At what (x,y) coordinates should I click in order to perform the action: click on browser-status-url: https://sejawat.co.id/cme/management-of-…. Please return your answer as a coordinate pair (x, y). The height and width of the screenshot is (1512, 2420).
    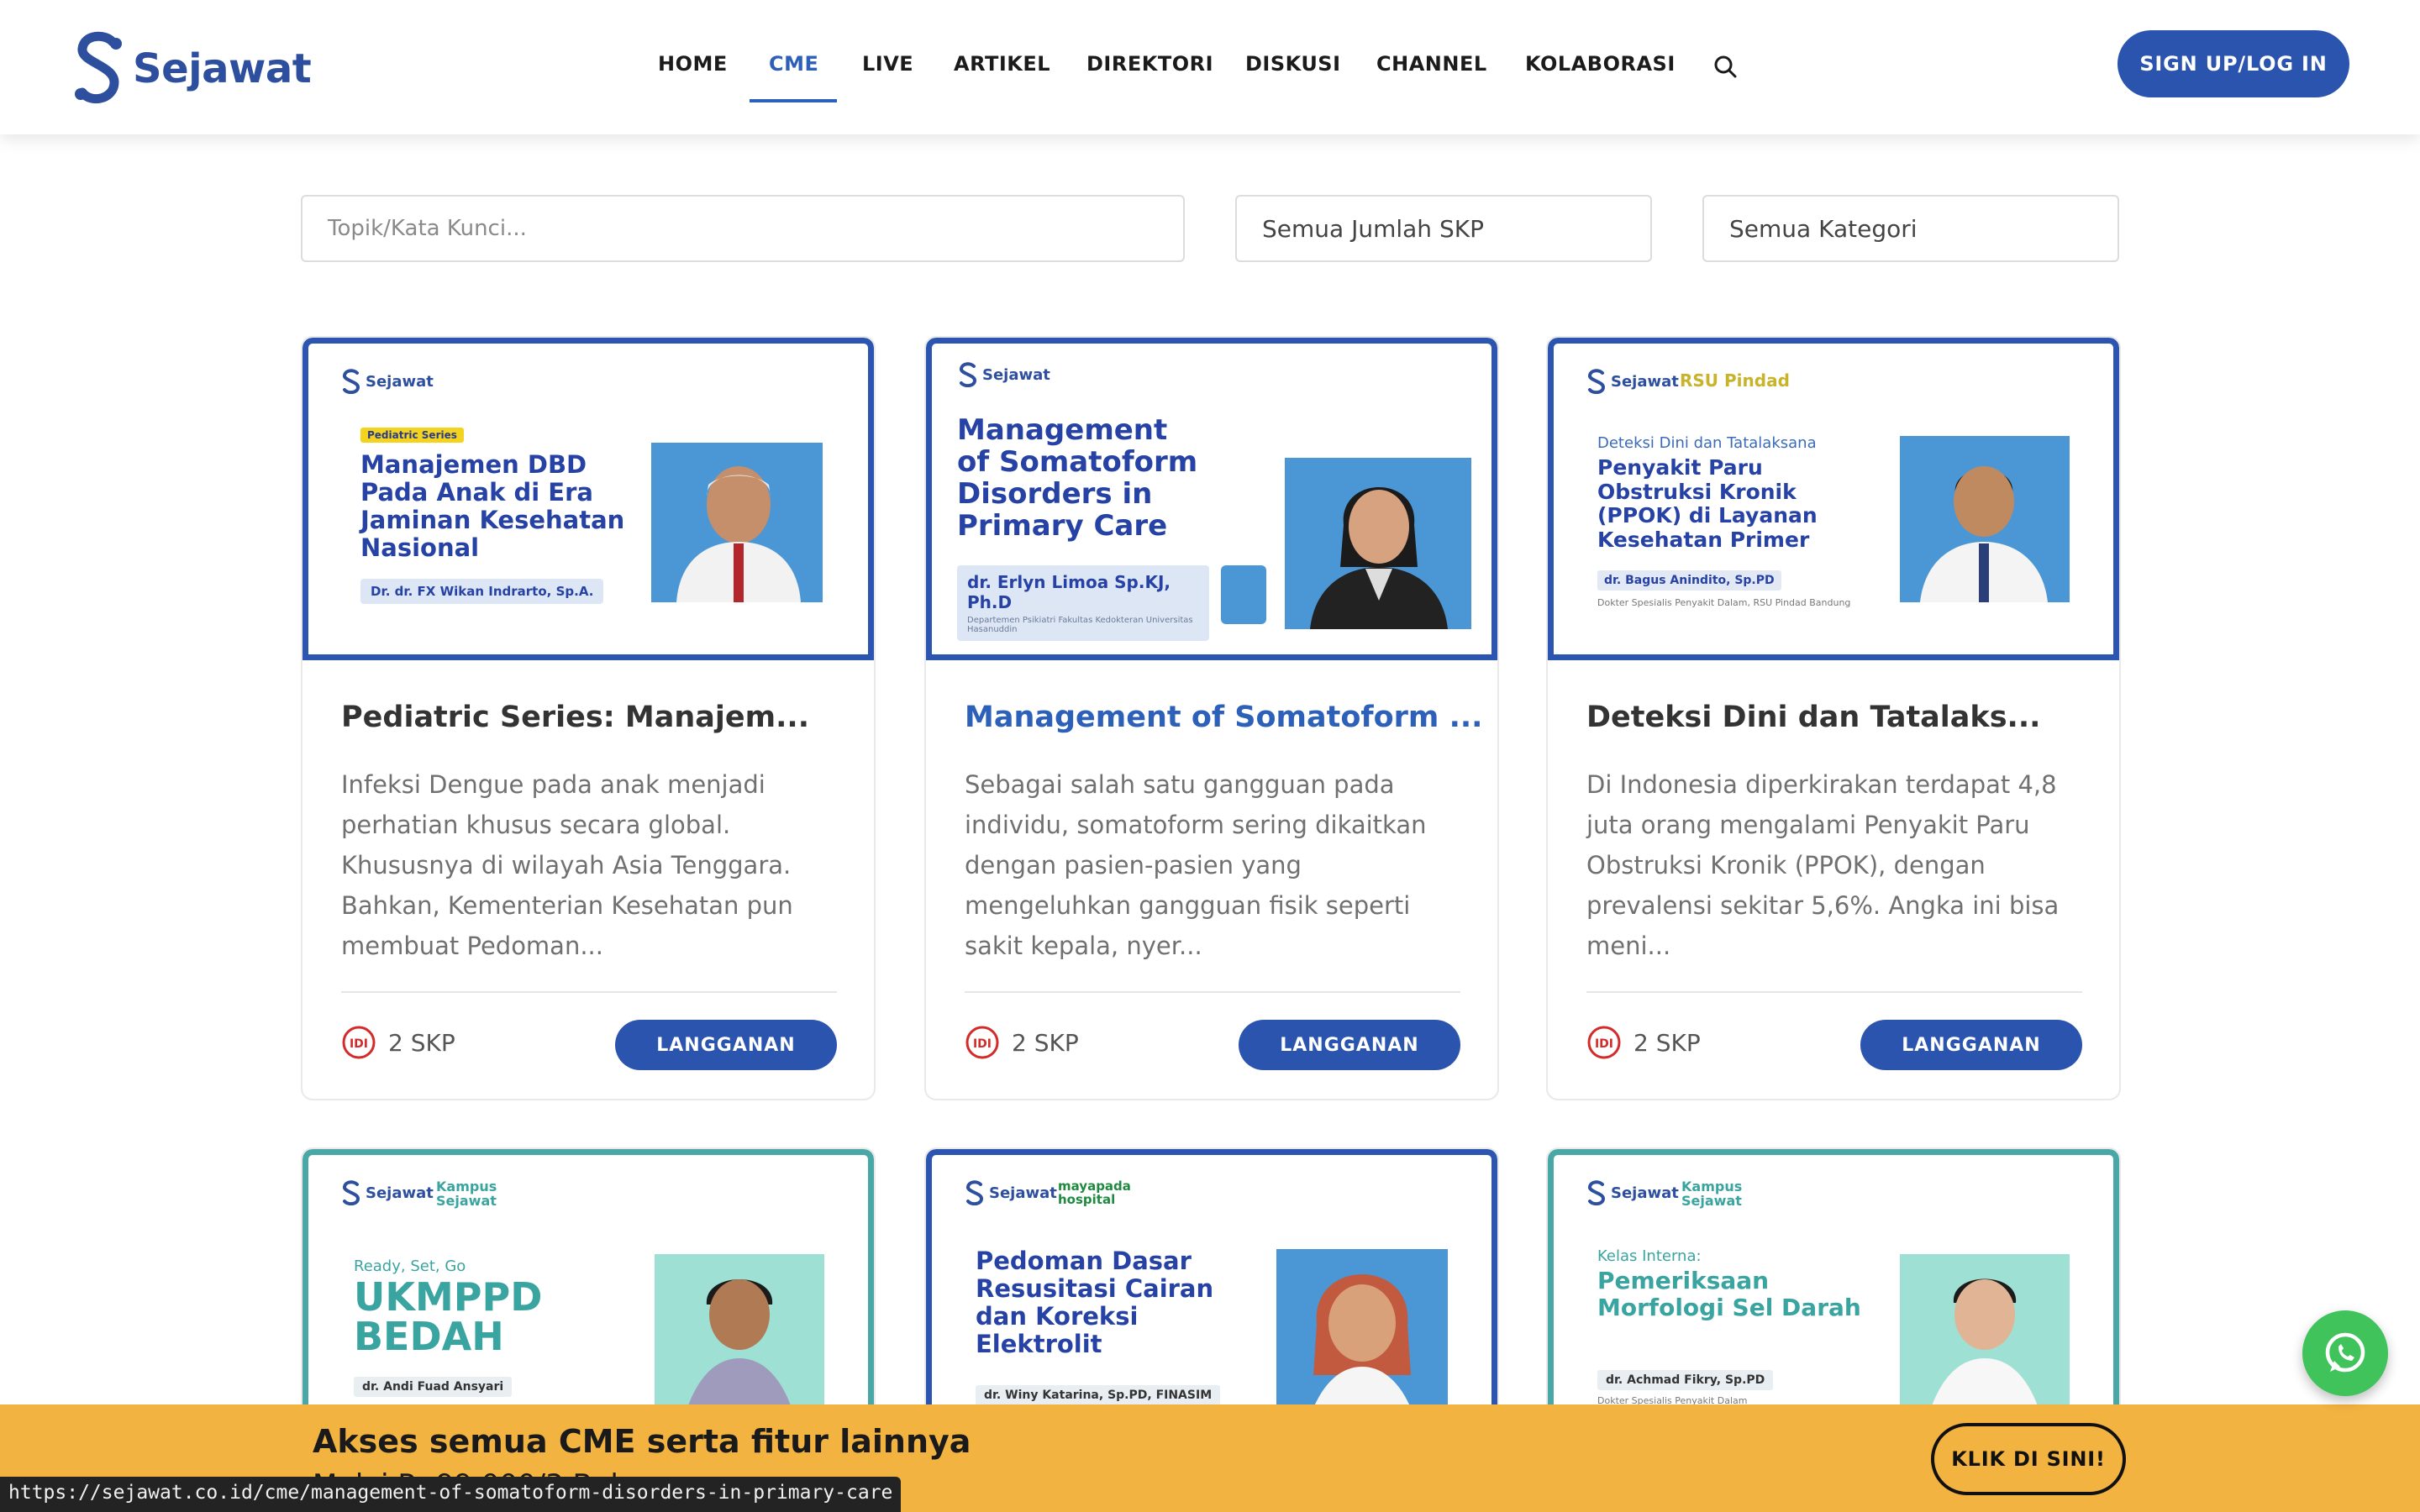
    Looking at the image, I should click on (451, 1494).